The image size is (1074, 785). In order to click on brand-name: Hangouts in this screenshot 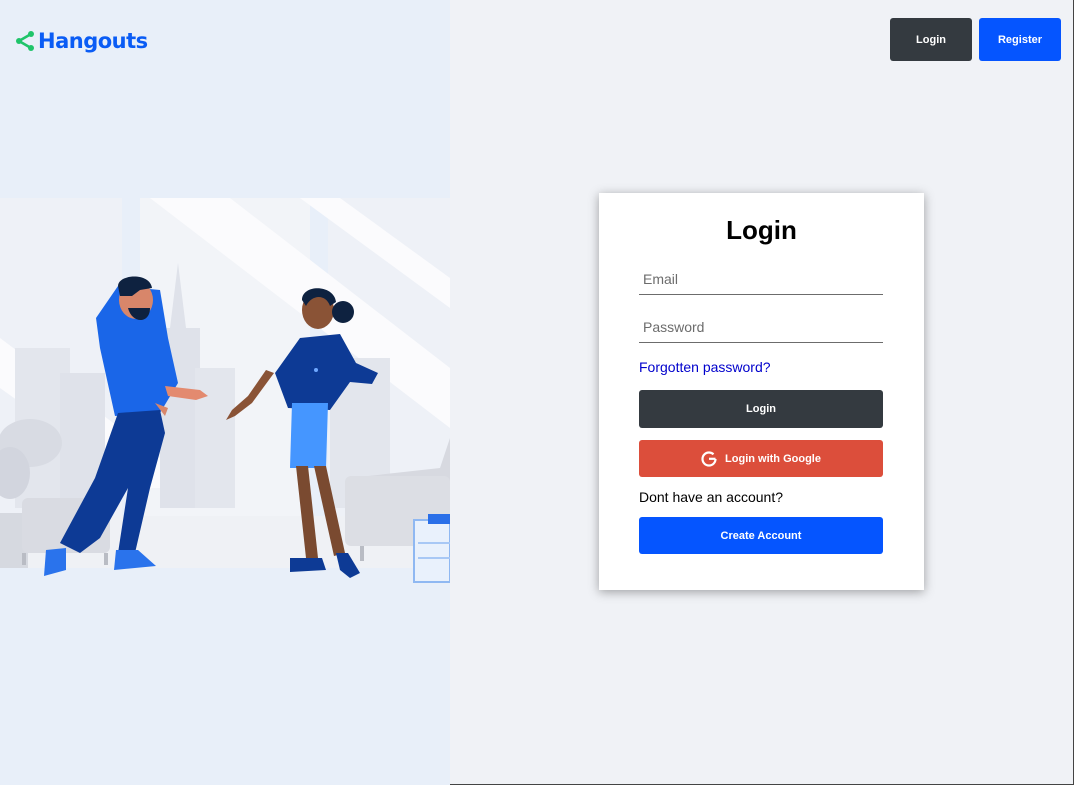, I will do `click(93, 41)`.